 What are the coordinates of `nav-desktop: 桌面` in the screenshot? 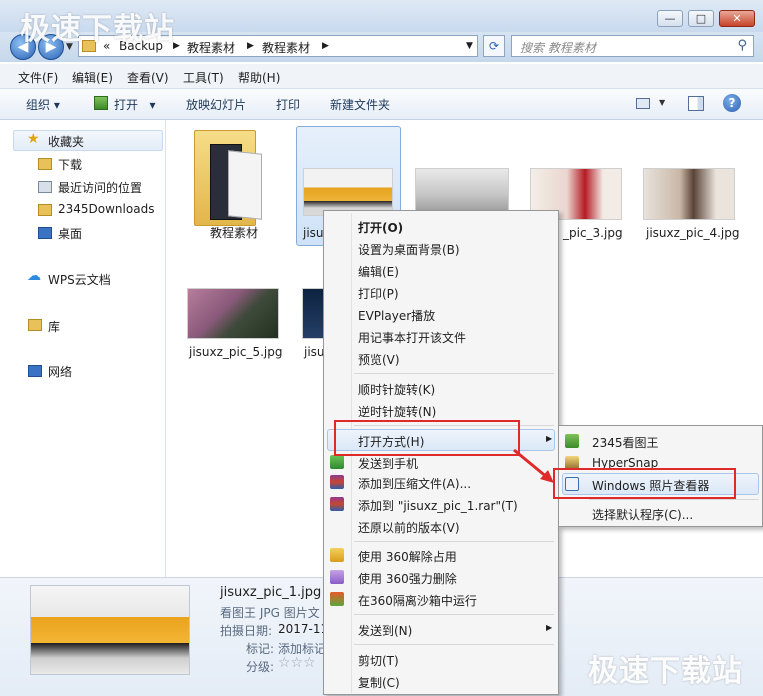 It's located at (70, 233).